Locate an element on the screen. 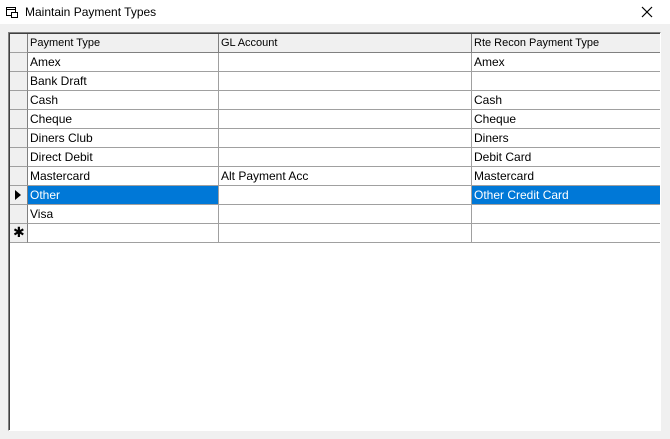 Image resolution: width=670 pixels, height=439 pixels. row-selector: ✱ is located at coordinates (19, 233).